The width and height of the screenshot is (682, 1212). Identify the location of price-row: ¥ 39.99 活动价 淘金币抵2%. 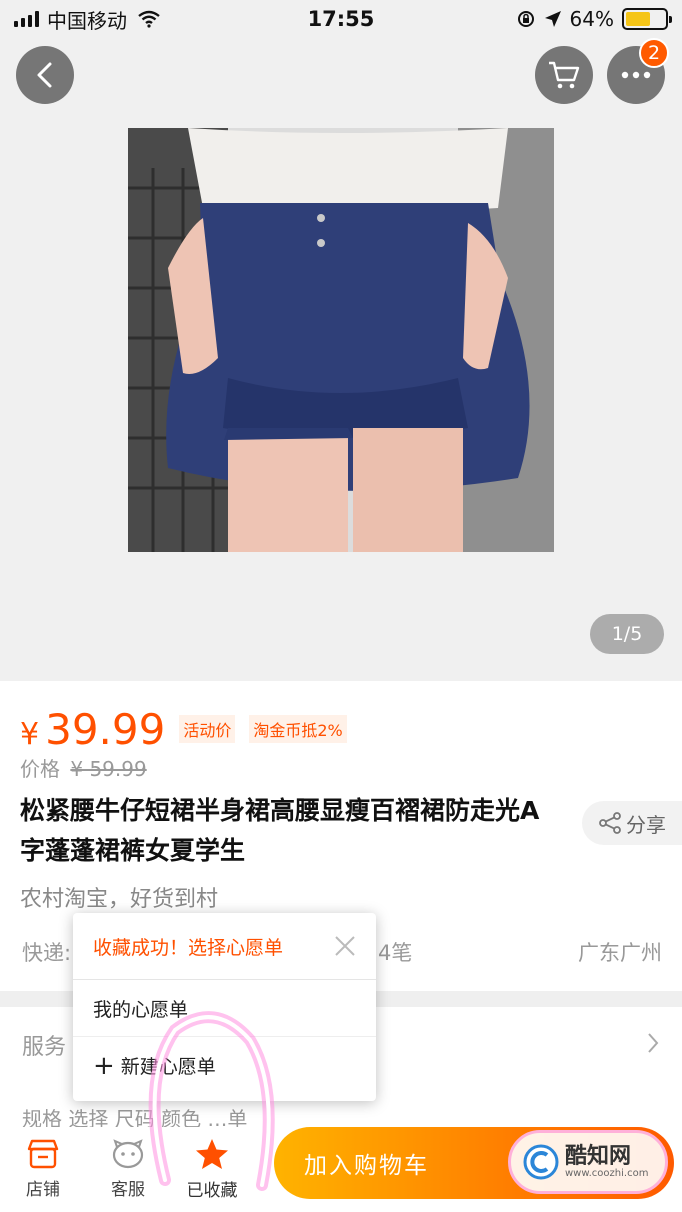
(183, 729).